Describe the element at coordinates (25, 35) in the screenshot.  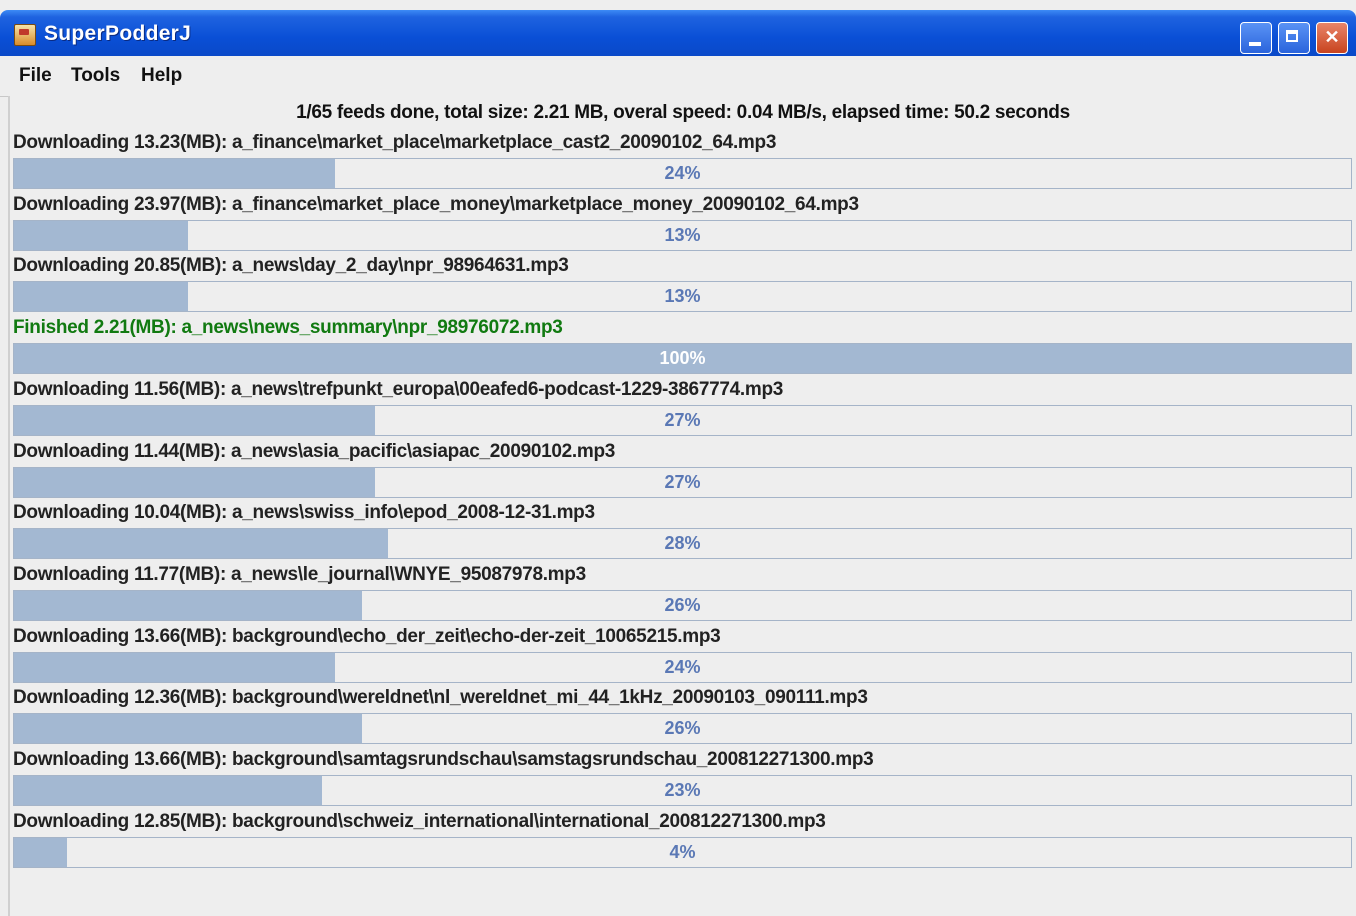
I see `java-app-icon` at that location.